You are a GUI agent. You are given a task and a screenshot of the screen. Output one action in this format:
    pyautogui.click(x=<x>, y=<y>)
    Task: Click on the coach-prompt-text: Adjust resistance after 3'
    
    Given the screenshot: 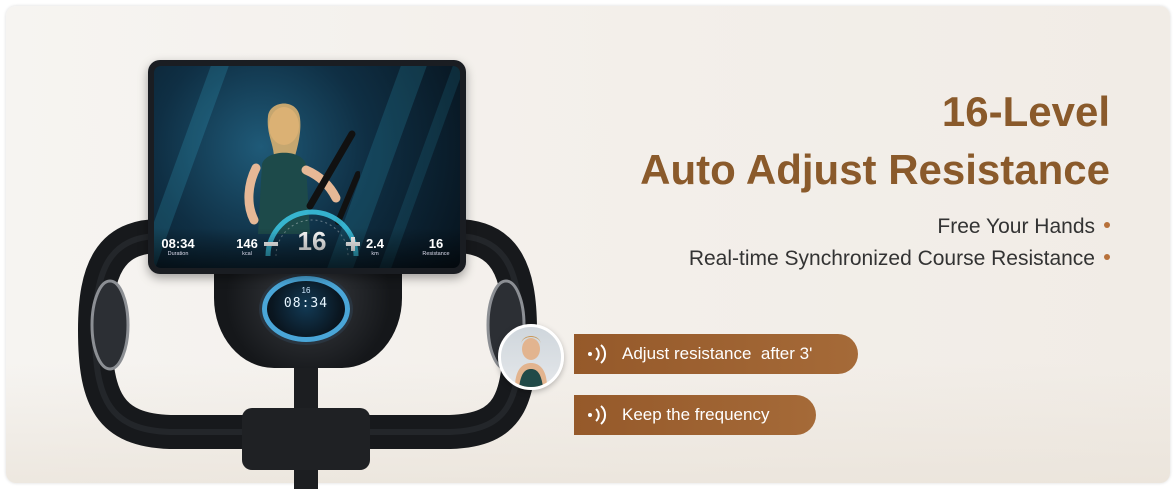 What is the action you would take?
    pyautogui.click(x=717, y=353)
    